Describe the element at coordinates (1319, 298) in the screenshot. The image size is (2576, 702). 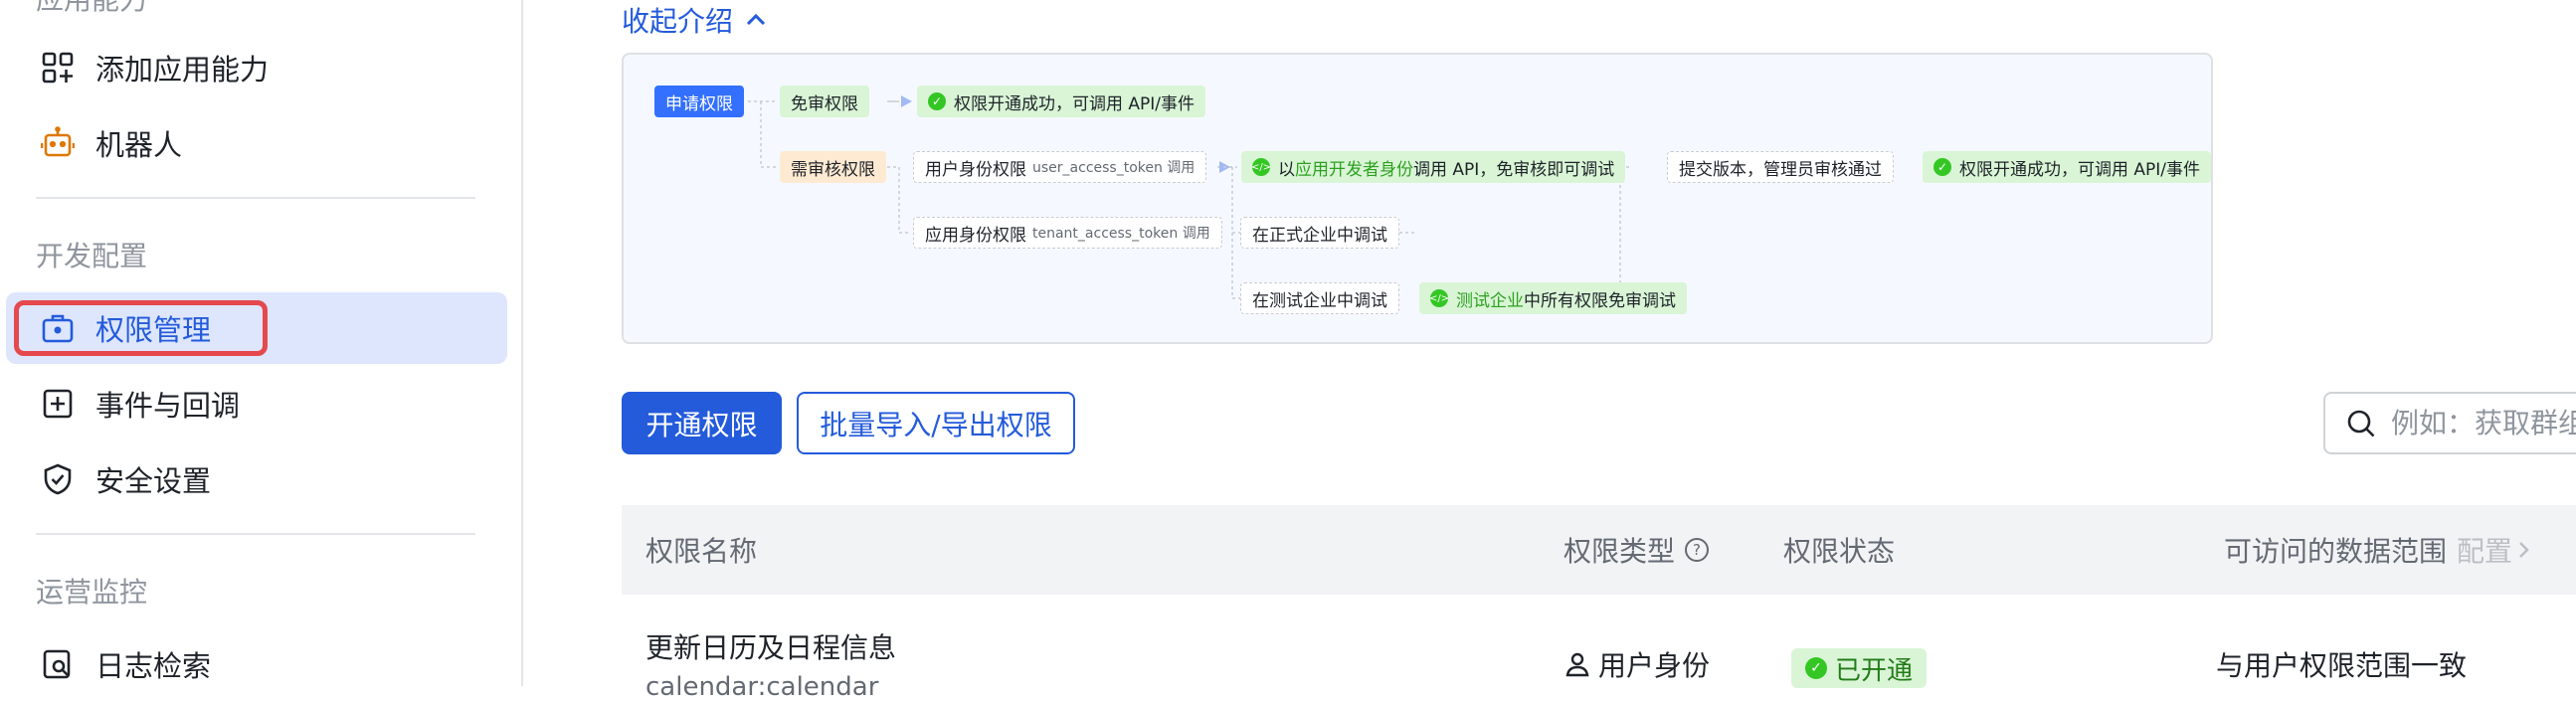
I see `flow-node-test-debug: 在测试企业中调试` at that location.